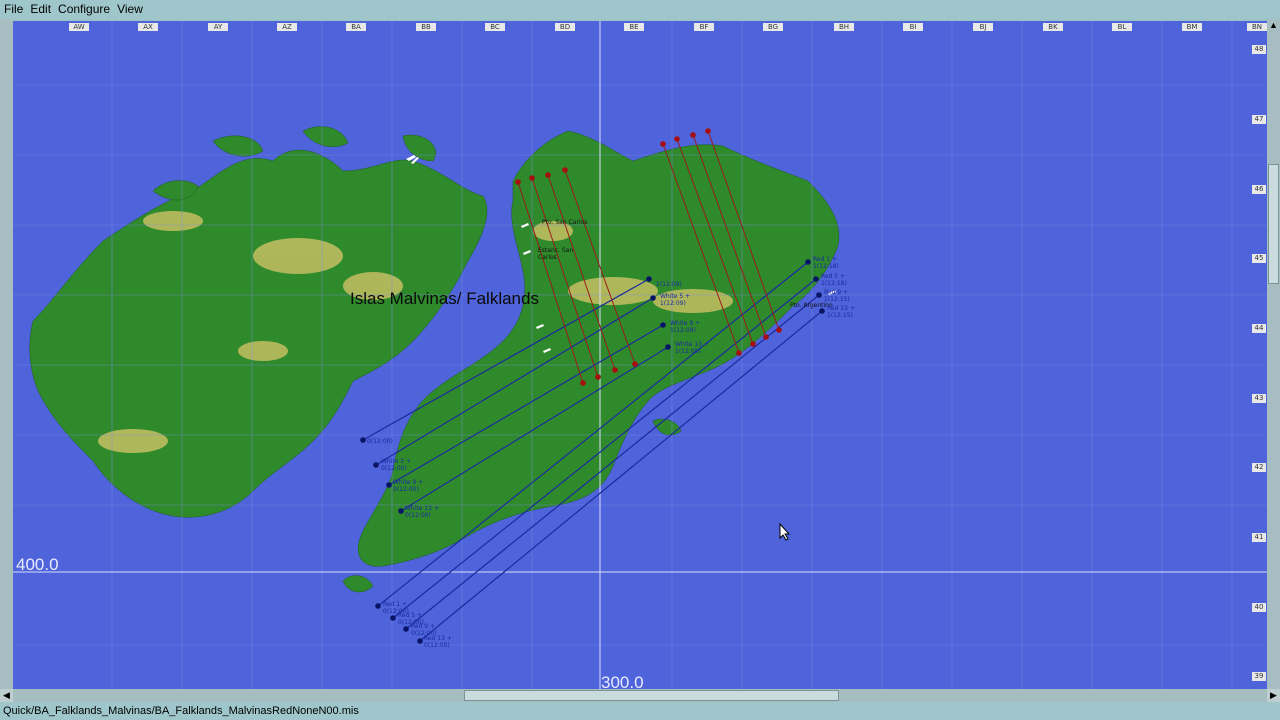 The height and width of the screenshot is (720, 1280). What do you see at coordinates (397, 465) in the screenshot?
I see `flight-label: White 5 + 0(12:00)` at bounding box center [397, 465].